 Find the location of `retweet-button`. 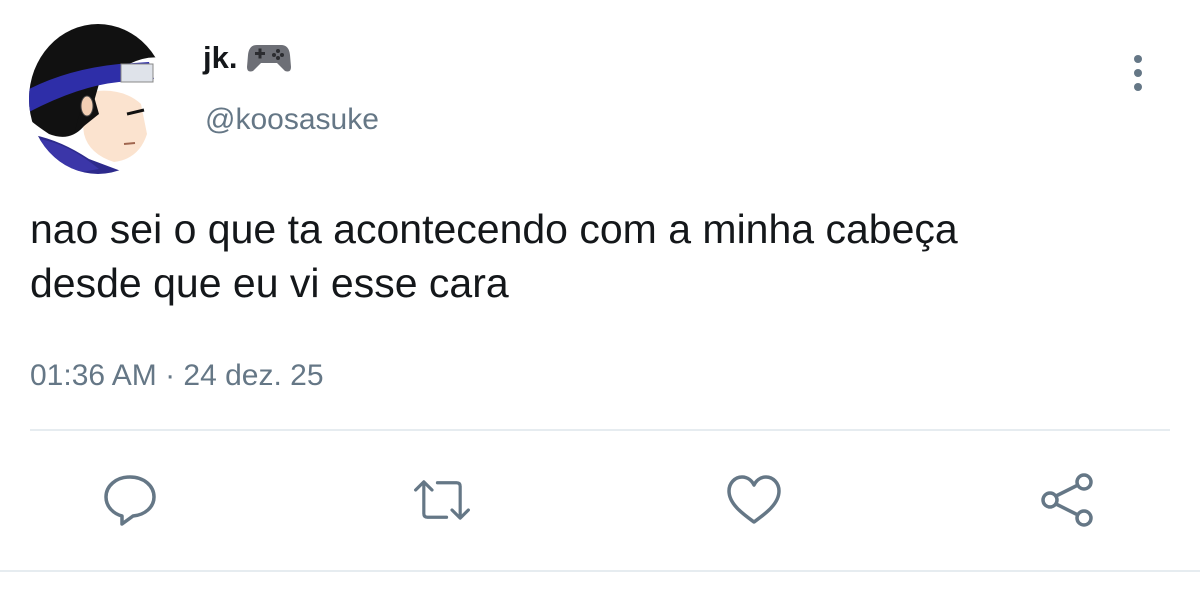

retweet-button is located at coordinates (442, 500).